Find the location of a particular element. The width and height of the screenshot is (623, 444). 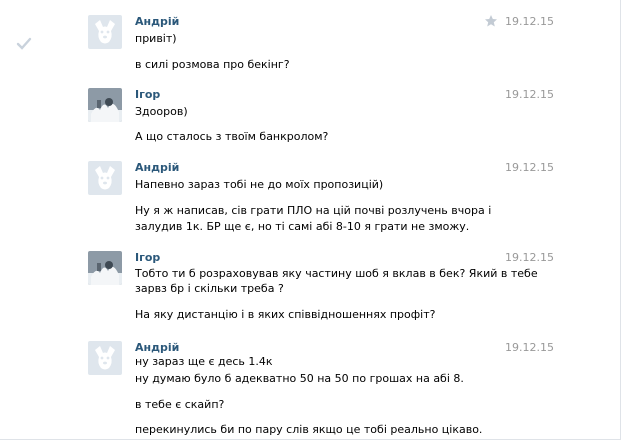

message-text: А що сталось з твоїм банкролом? is located at coordinates (232, 136).